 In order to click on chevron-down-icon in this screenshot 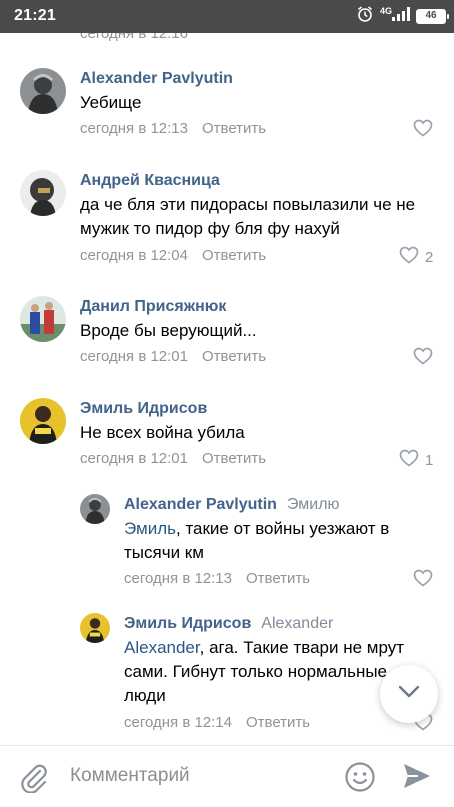, I will do `click(409, 694)`.